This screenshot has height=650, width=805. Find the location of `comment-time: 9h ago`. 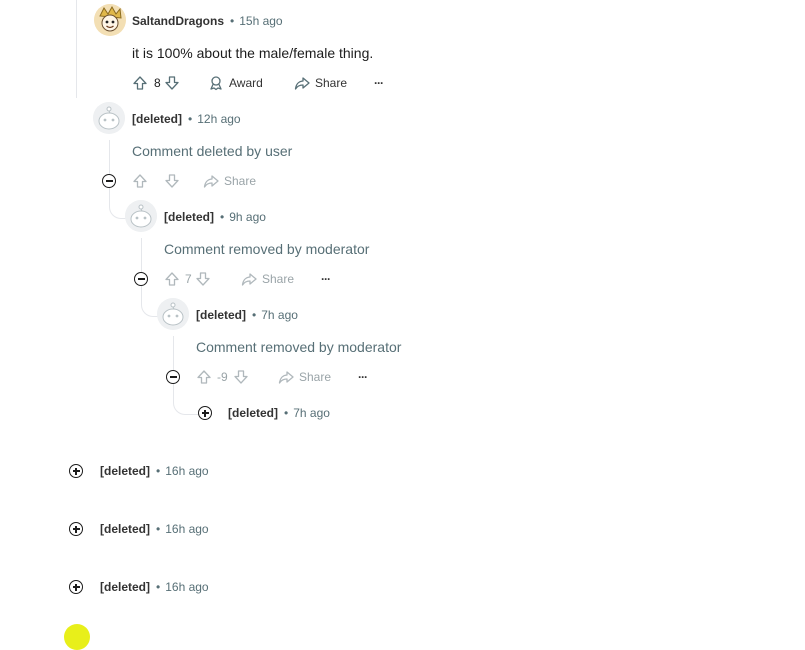

comment-time: 9h ago is located at coordinates (247, 217).